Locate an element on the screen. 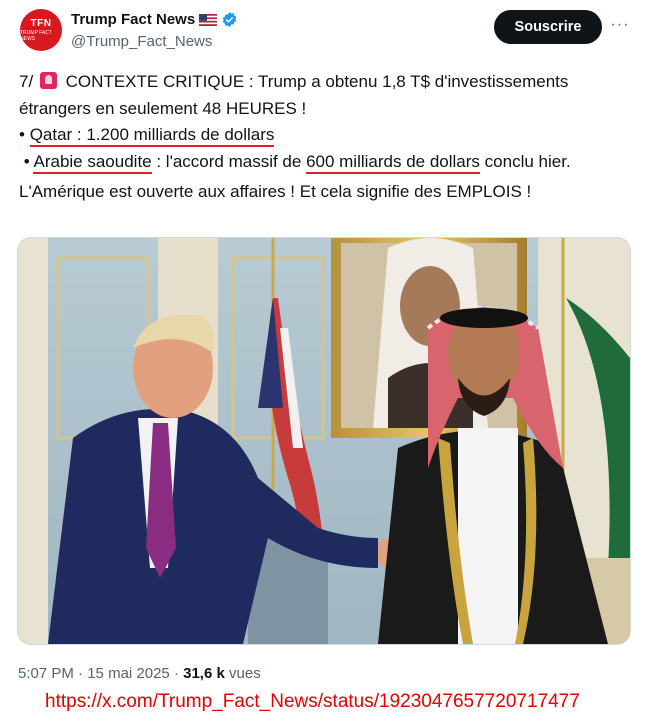  tweet-meta: 5:07 PM · 15 mai 2025 · 31,6 k vues is located at coordinates (139, 673).